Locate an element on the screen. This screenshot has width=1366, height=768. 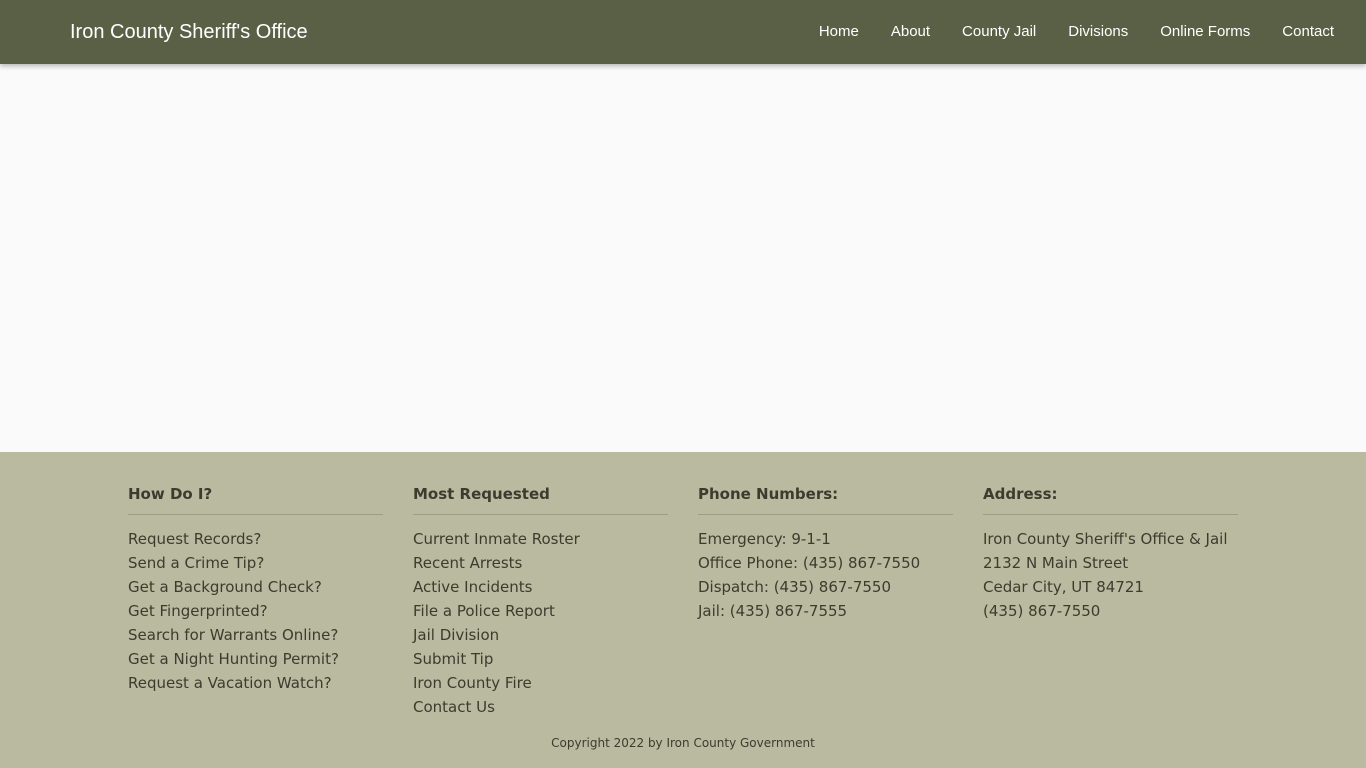
footer-heading-how-do-i: How Do I? is located at coordinates (255, 483).